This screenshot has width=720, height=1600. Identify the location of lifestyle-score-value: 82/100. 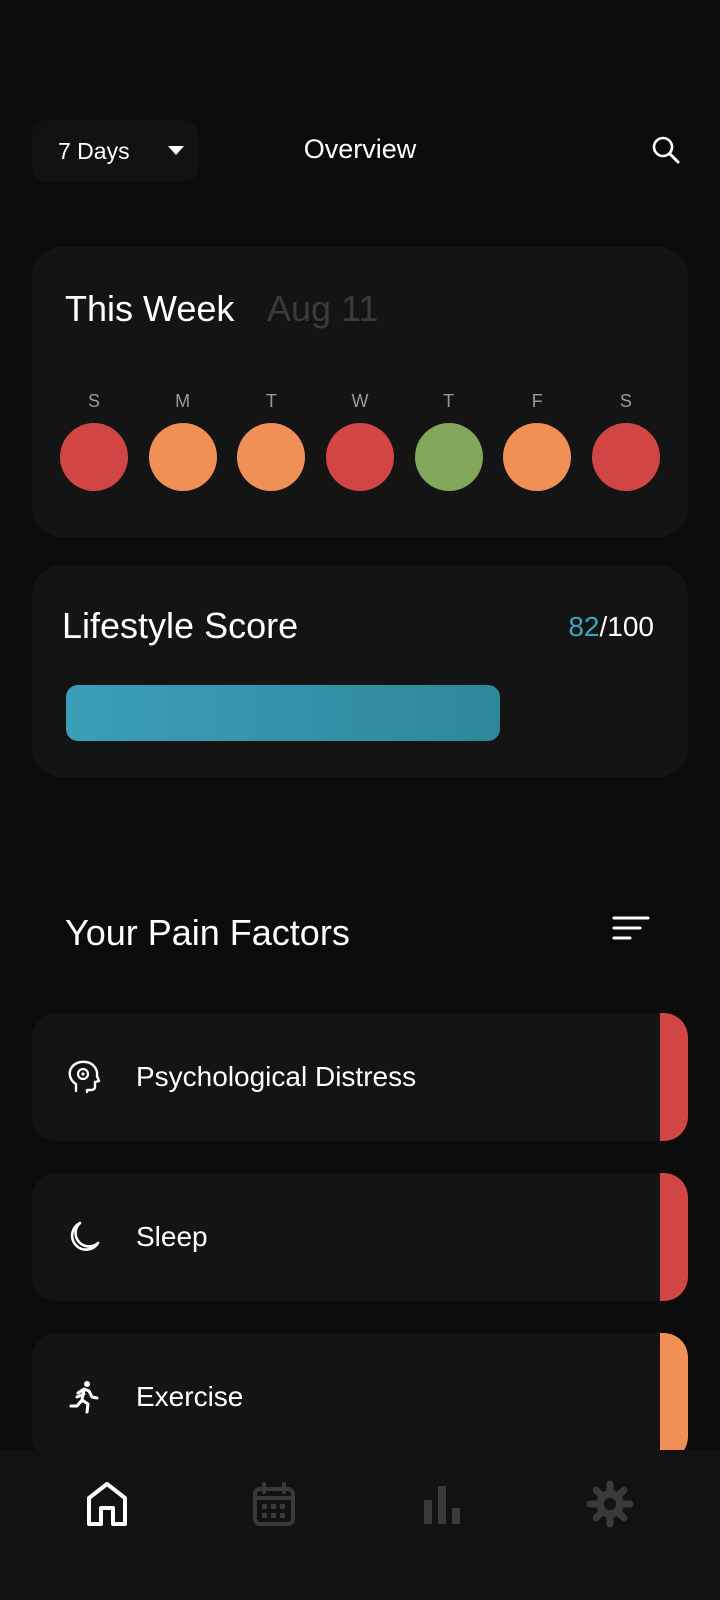
(611, 627).